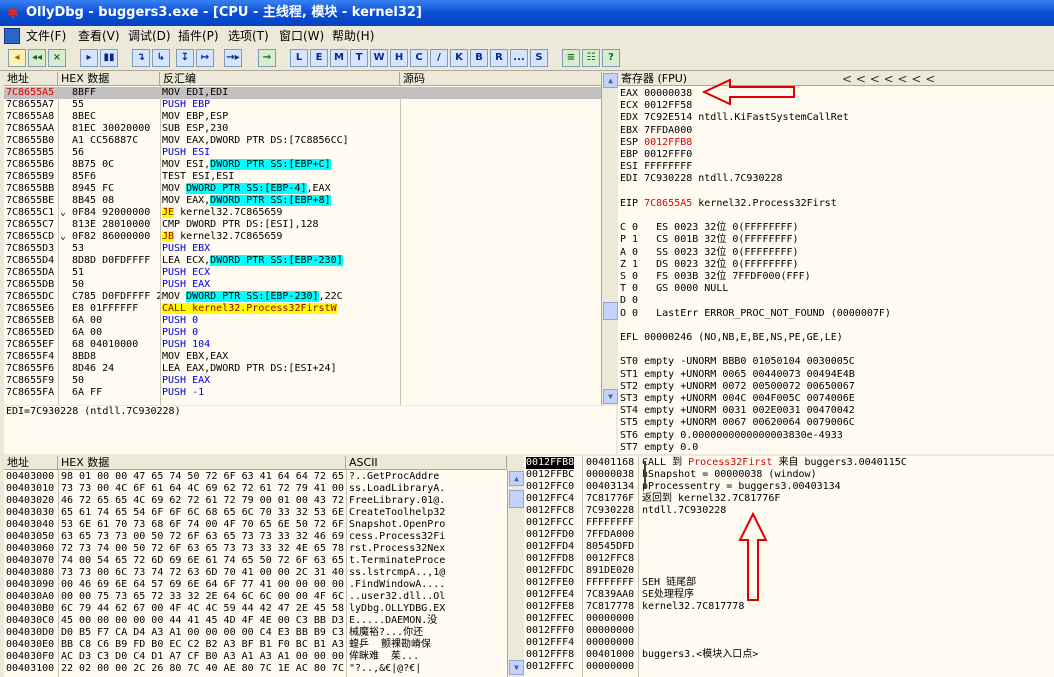 The width and height of the screenshot is (1054, 677). Describe the element at coordinates (656, 167) in the screenshot. I see `register-line: ESI FFFFFFFF` at that location.